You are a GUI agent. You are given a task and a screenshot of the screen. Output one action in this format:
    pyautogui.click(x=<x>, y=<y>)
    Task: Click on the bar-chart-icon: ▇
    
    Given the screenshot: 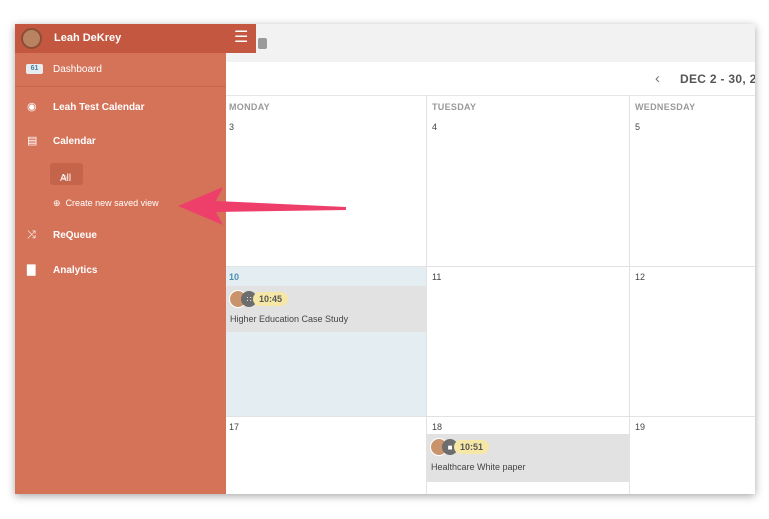 What is the action you would take?
    pyautogui.click(x=31, y=270)
    